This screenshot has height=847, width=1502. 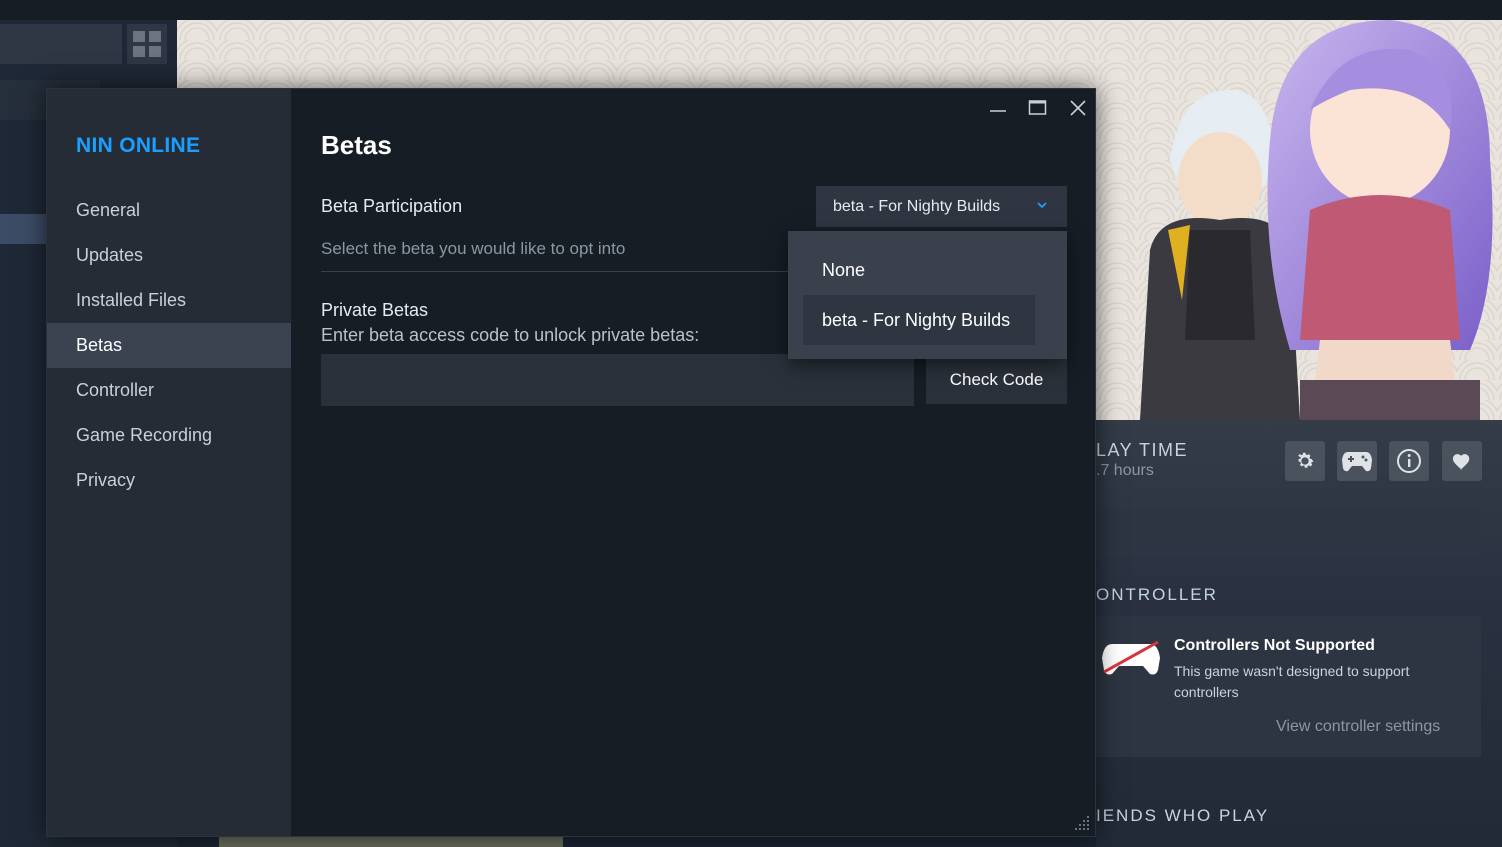 I want to click on nav-updates: Updates, so click(x=169, y=255).